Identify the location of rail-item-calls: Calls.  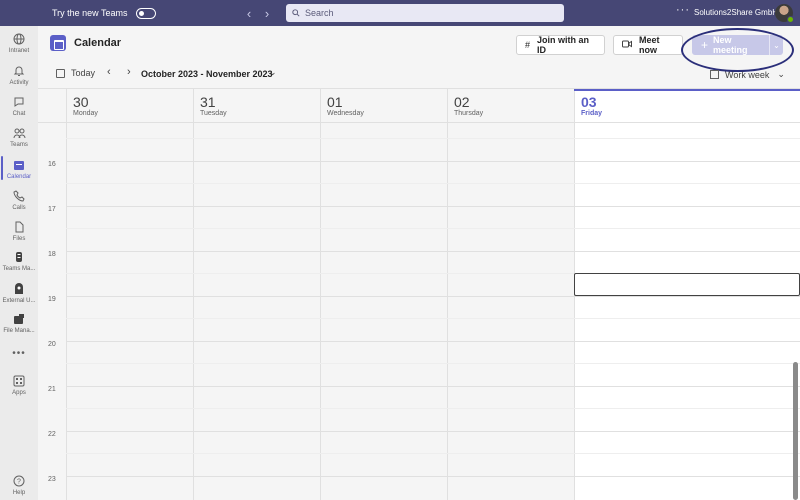
(19, 200).